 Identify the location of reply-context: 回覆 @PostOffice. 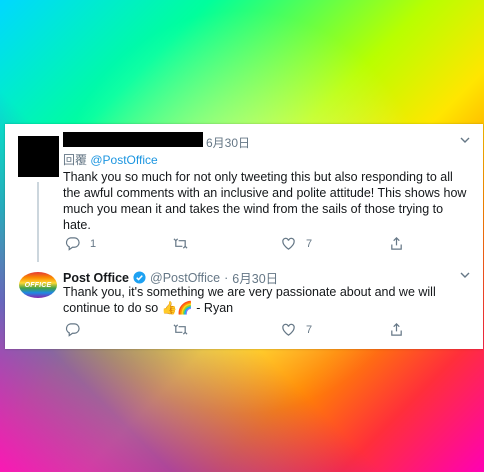
(110, 159).